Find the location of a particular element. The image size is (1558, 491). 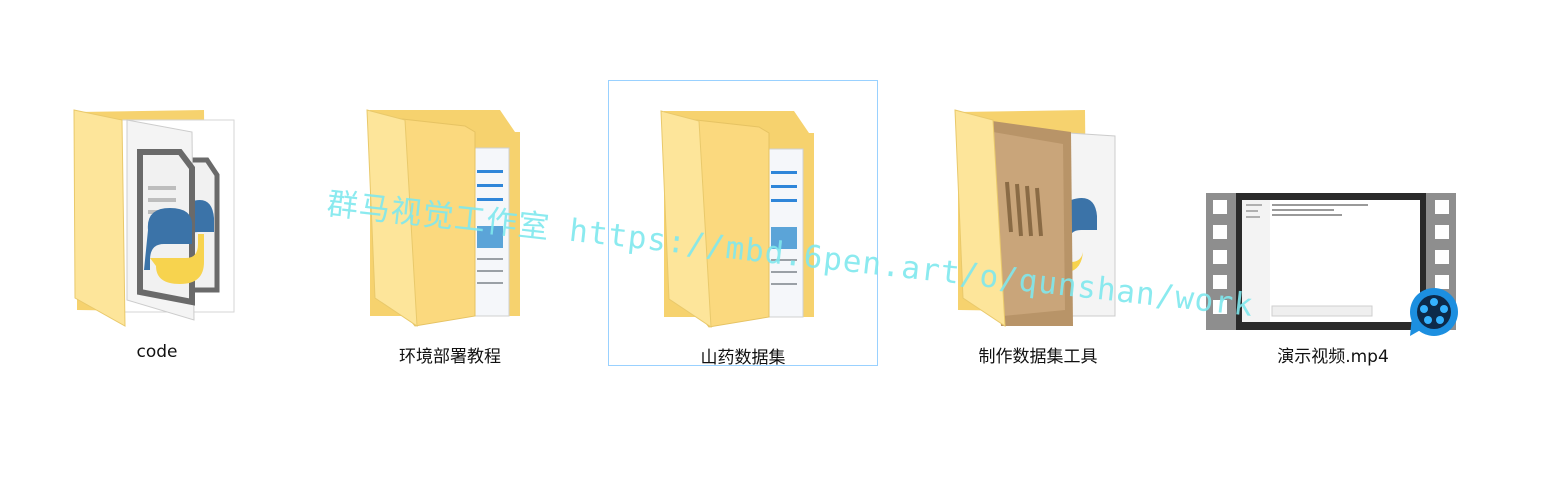

video-player-icon is located at coordinates (1434, 312).